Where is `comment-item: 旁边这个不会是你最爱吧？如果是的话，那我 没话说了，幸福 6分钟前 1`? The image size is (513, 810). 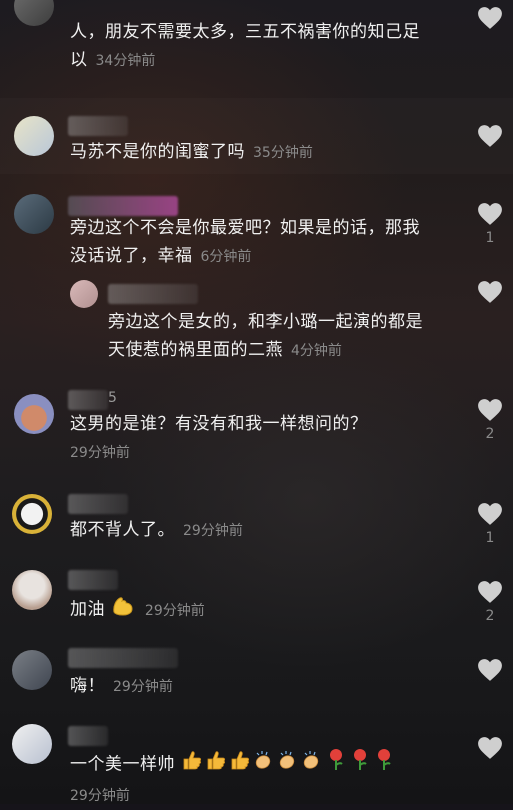
comment-item: 旁边这个不会是你最爱吧？如果是的话，那我 没话说了，幸福 6分钟前 1 is located at coordinates (256, 231).